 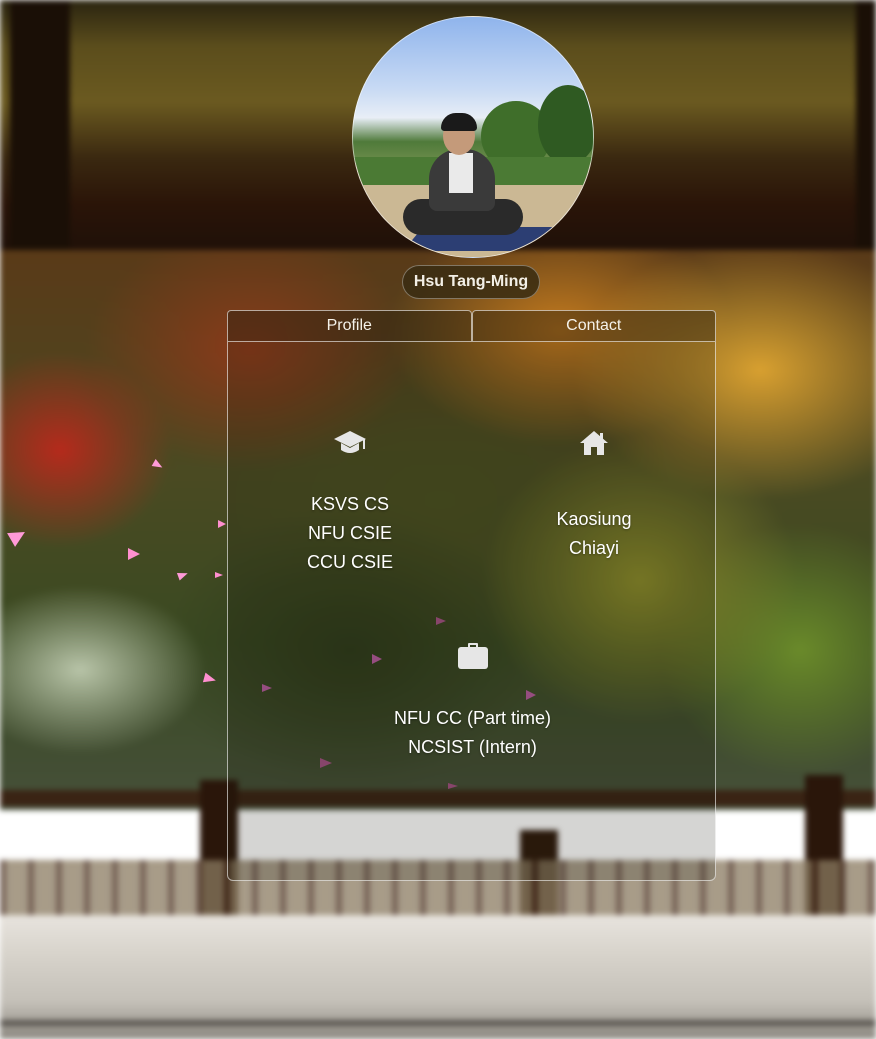 I want to click on education-item: NFU CSIE, so click(x=349, y=533).